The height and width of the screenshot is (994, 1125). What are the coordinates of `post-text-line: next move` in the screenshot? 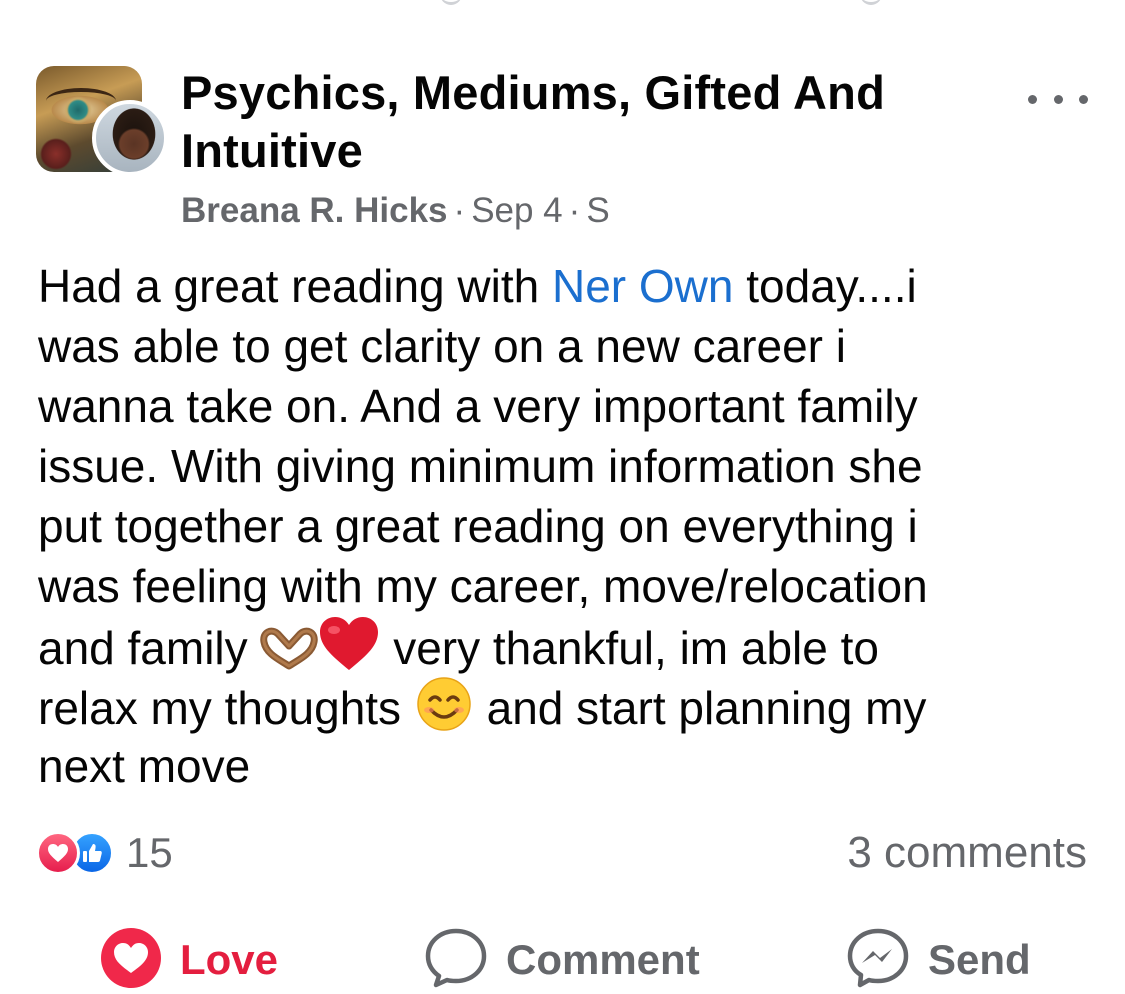 It's located at (144, 766).